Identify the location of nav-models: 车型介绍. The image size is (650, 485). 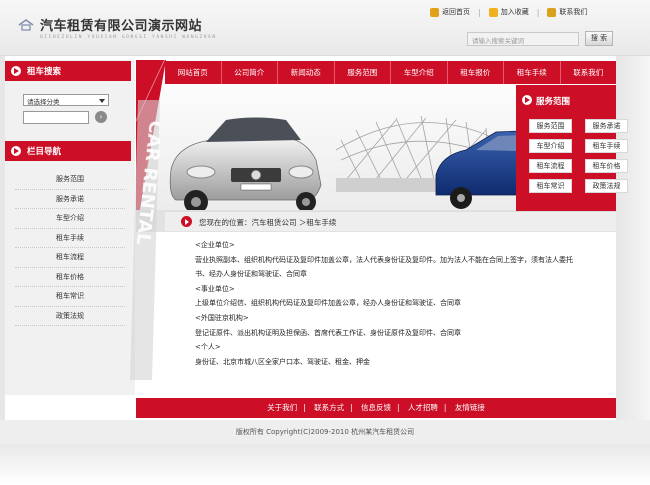
(419, 72).